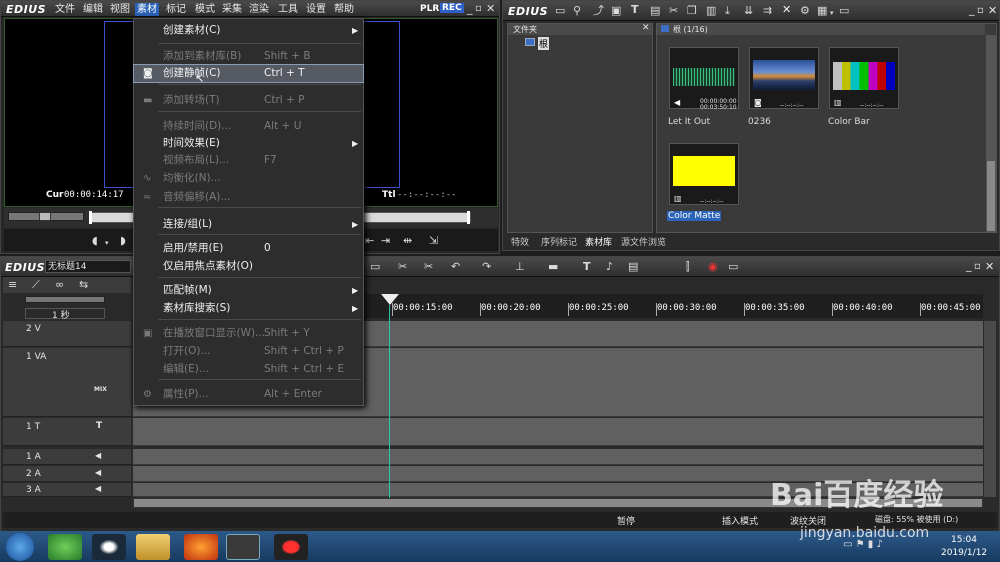 The width and height of the screenshot is (1000, 562). I want to click on menu-item-13: 素材库搜索(S) ▶, so click(248, 308).